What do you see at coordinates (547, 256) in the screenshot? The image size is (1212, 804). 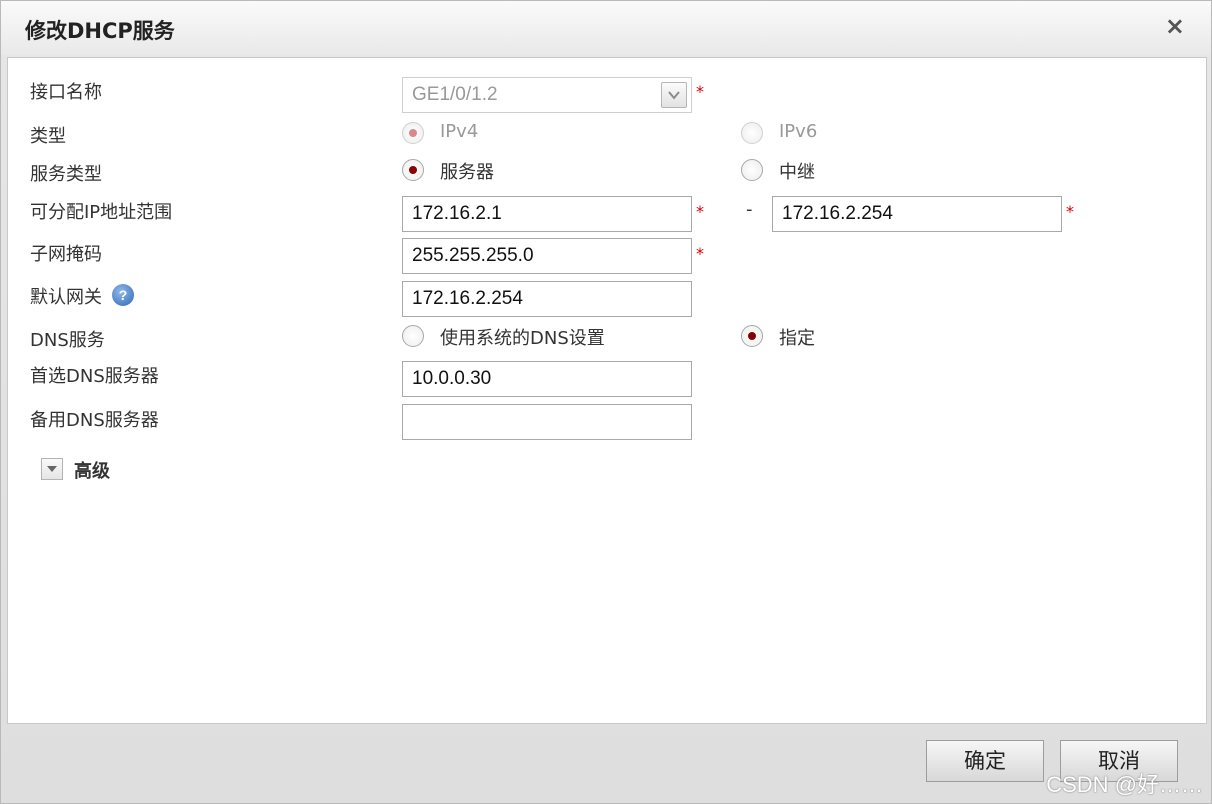 I see `subnet-mask-input` at bounding box center [547, 256].